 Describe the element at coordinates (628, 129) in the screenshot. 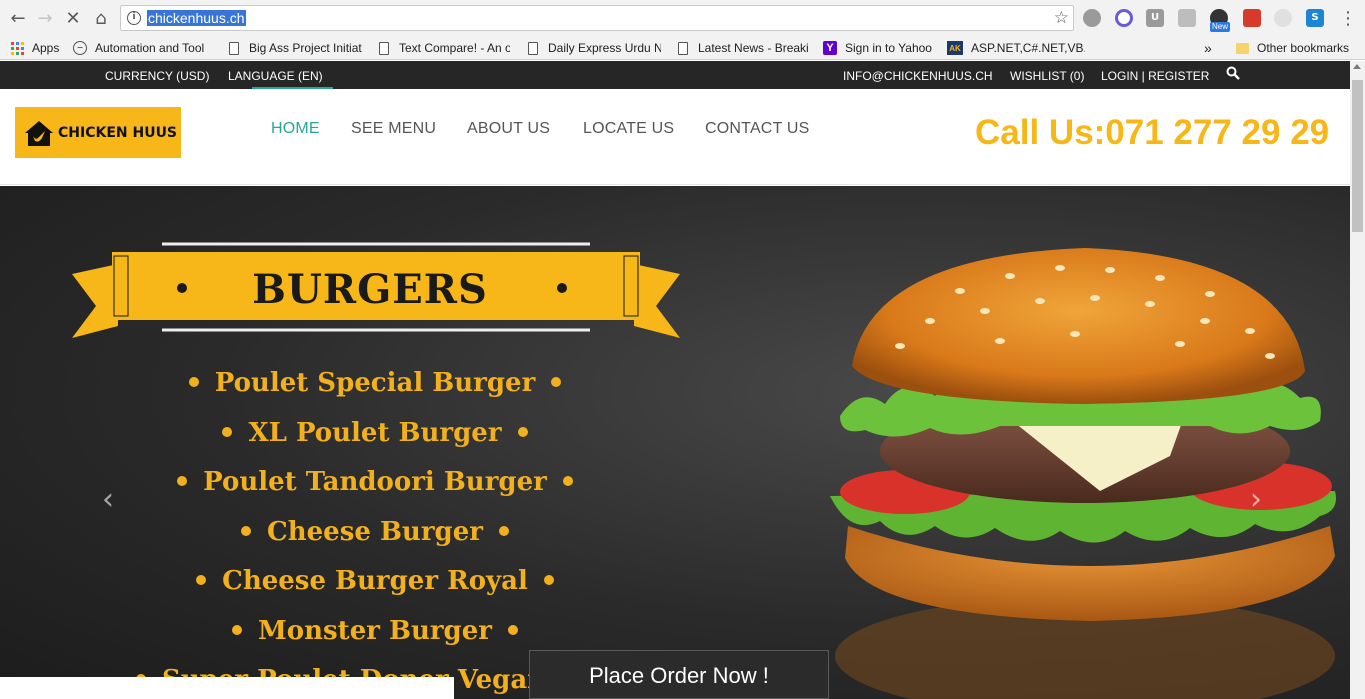

I see `nav-locate-us: LOCATE US` at that location.